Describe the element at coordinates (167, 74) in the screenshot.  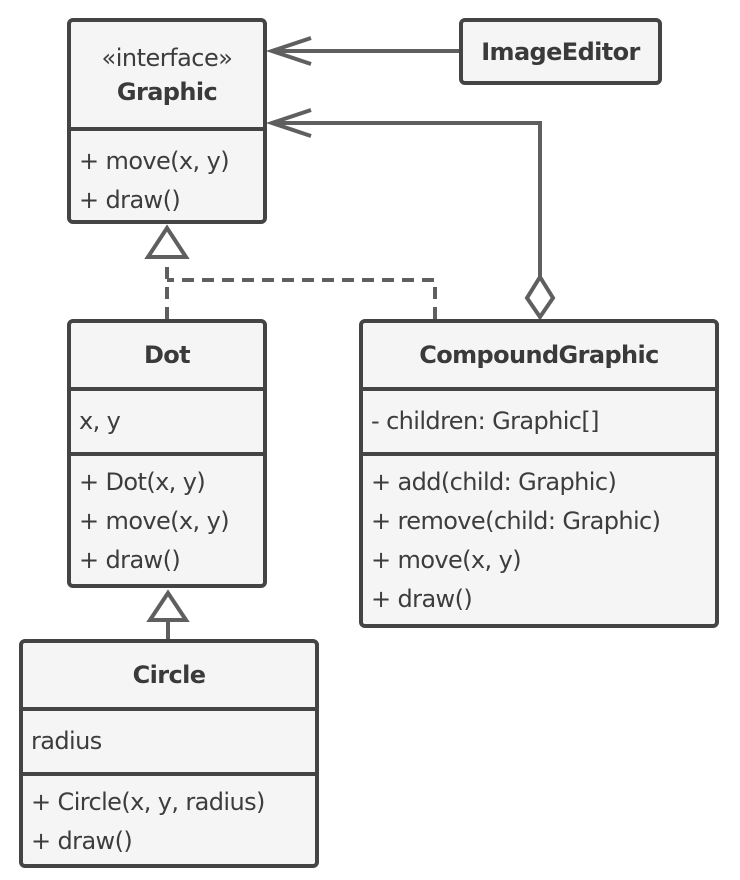
I see `class-header: «interface» Graphic` at that location.